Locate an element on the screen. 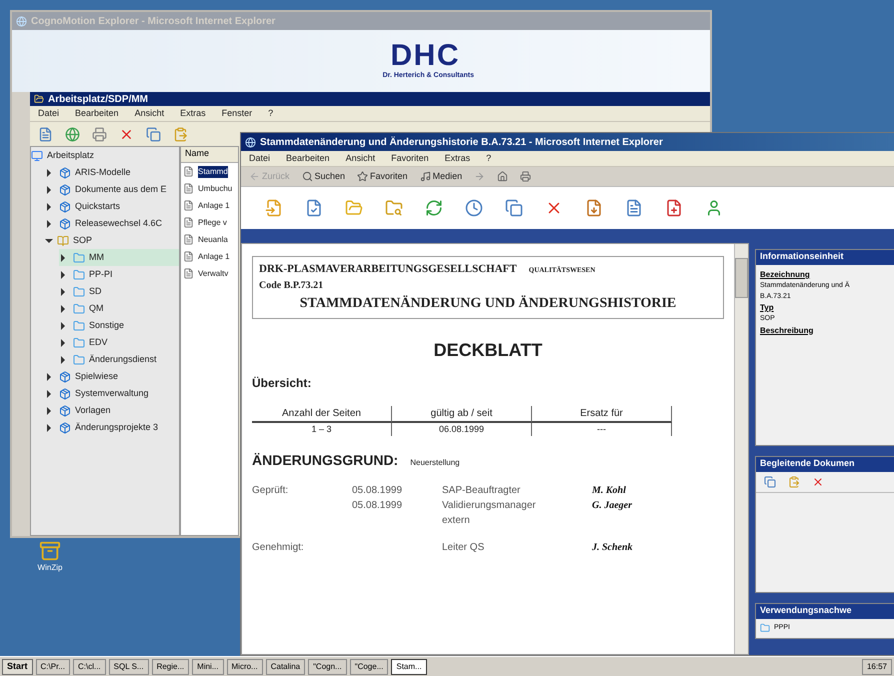  refresh-icon is located at coordinates (434, 208).